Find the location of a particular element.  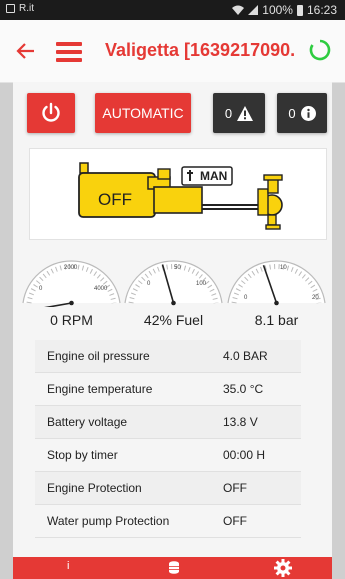

param-label: Engine Protection is located at coordinates (94, 488).